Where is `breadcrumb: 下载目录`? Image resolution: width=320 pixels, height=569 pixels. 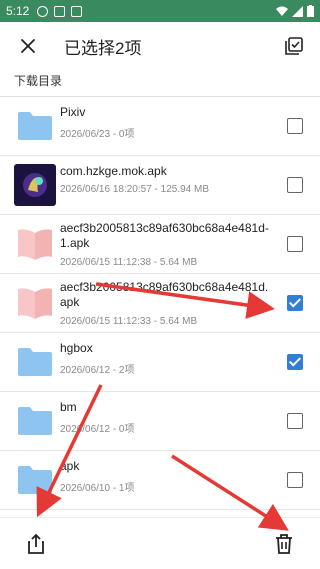
breadcrumb: 下载目录 is located at coordinates (38, 80).